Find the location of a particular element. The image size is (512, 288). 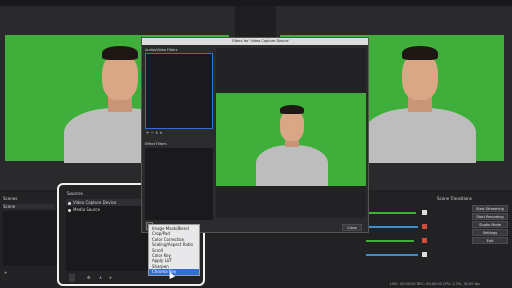

start-streaming-button: Start Streaming is located at coordinates (490, 208).